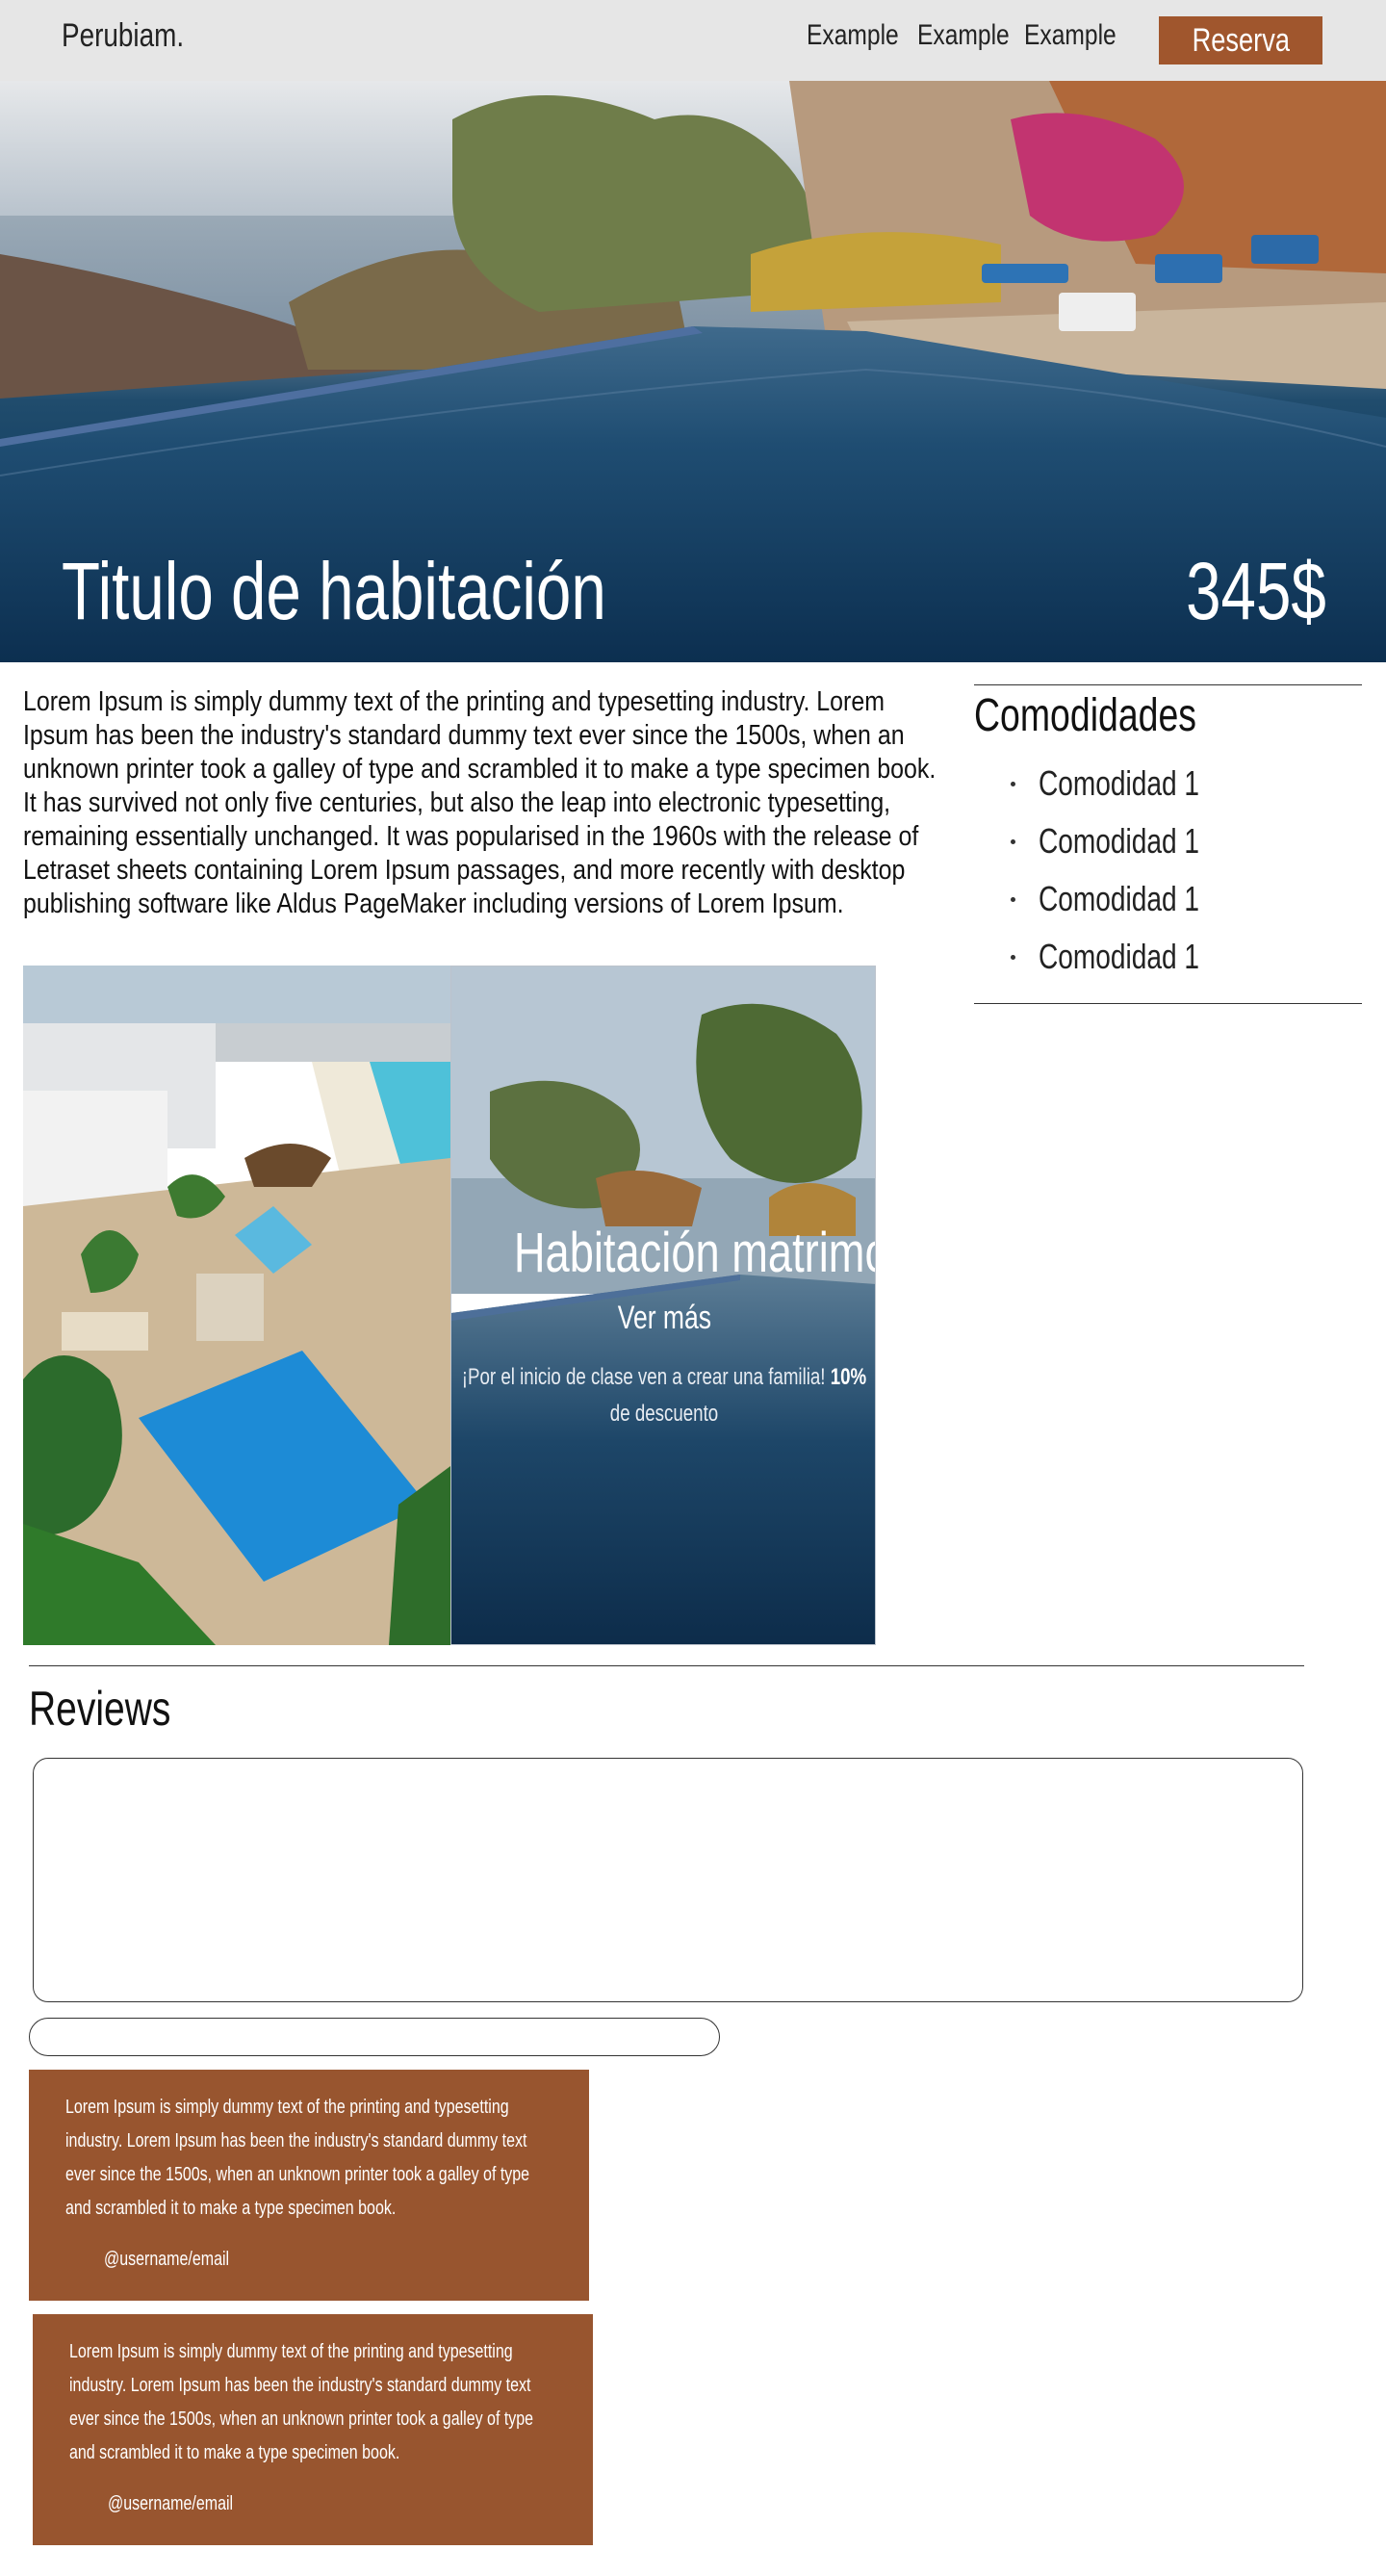  I want to click on resort-aerial-image, so click(236, 1305).